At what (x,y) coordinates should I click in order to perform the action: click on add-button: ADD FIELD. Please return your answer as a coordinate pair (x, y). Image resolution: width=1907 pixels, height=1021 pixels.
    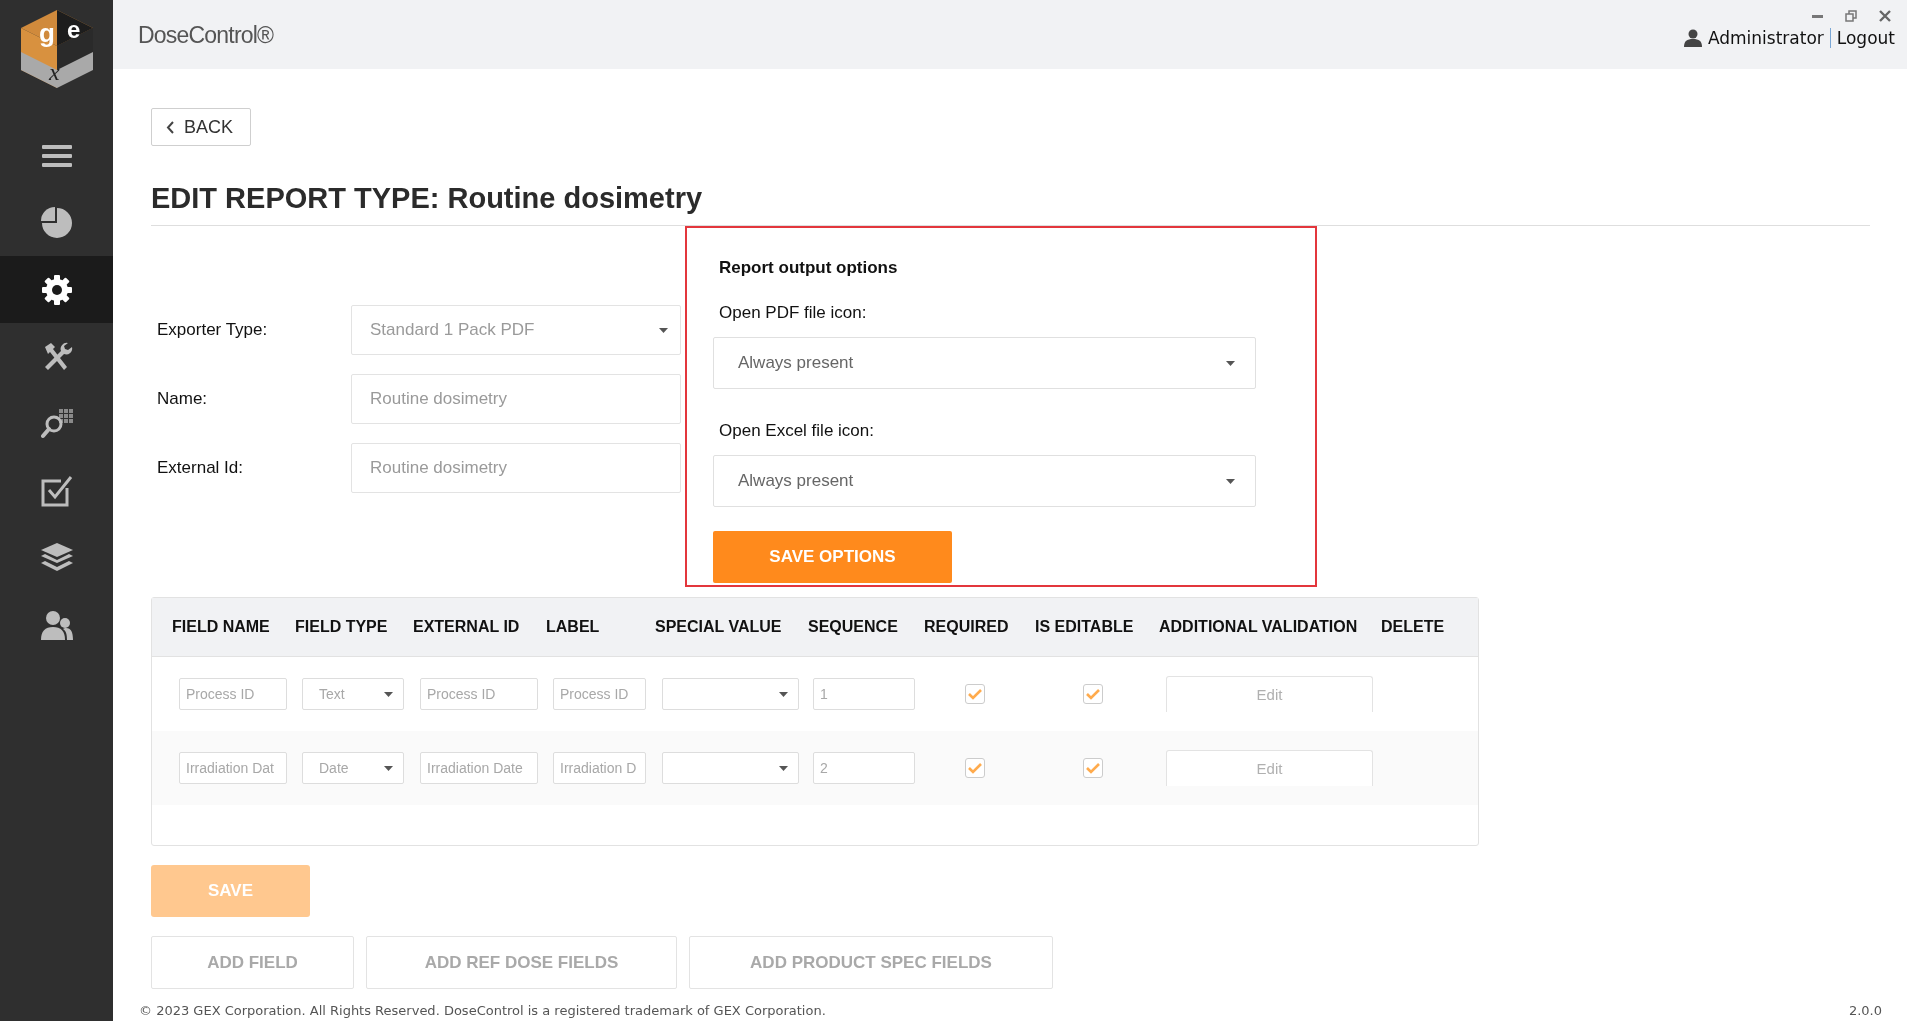
    Looking at the image, I should click on (252, 962).